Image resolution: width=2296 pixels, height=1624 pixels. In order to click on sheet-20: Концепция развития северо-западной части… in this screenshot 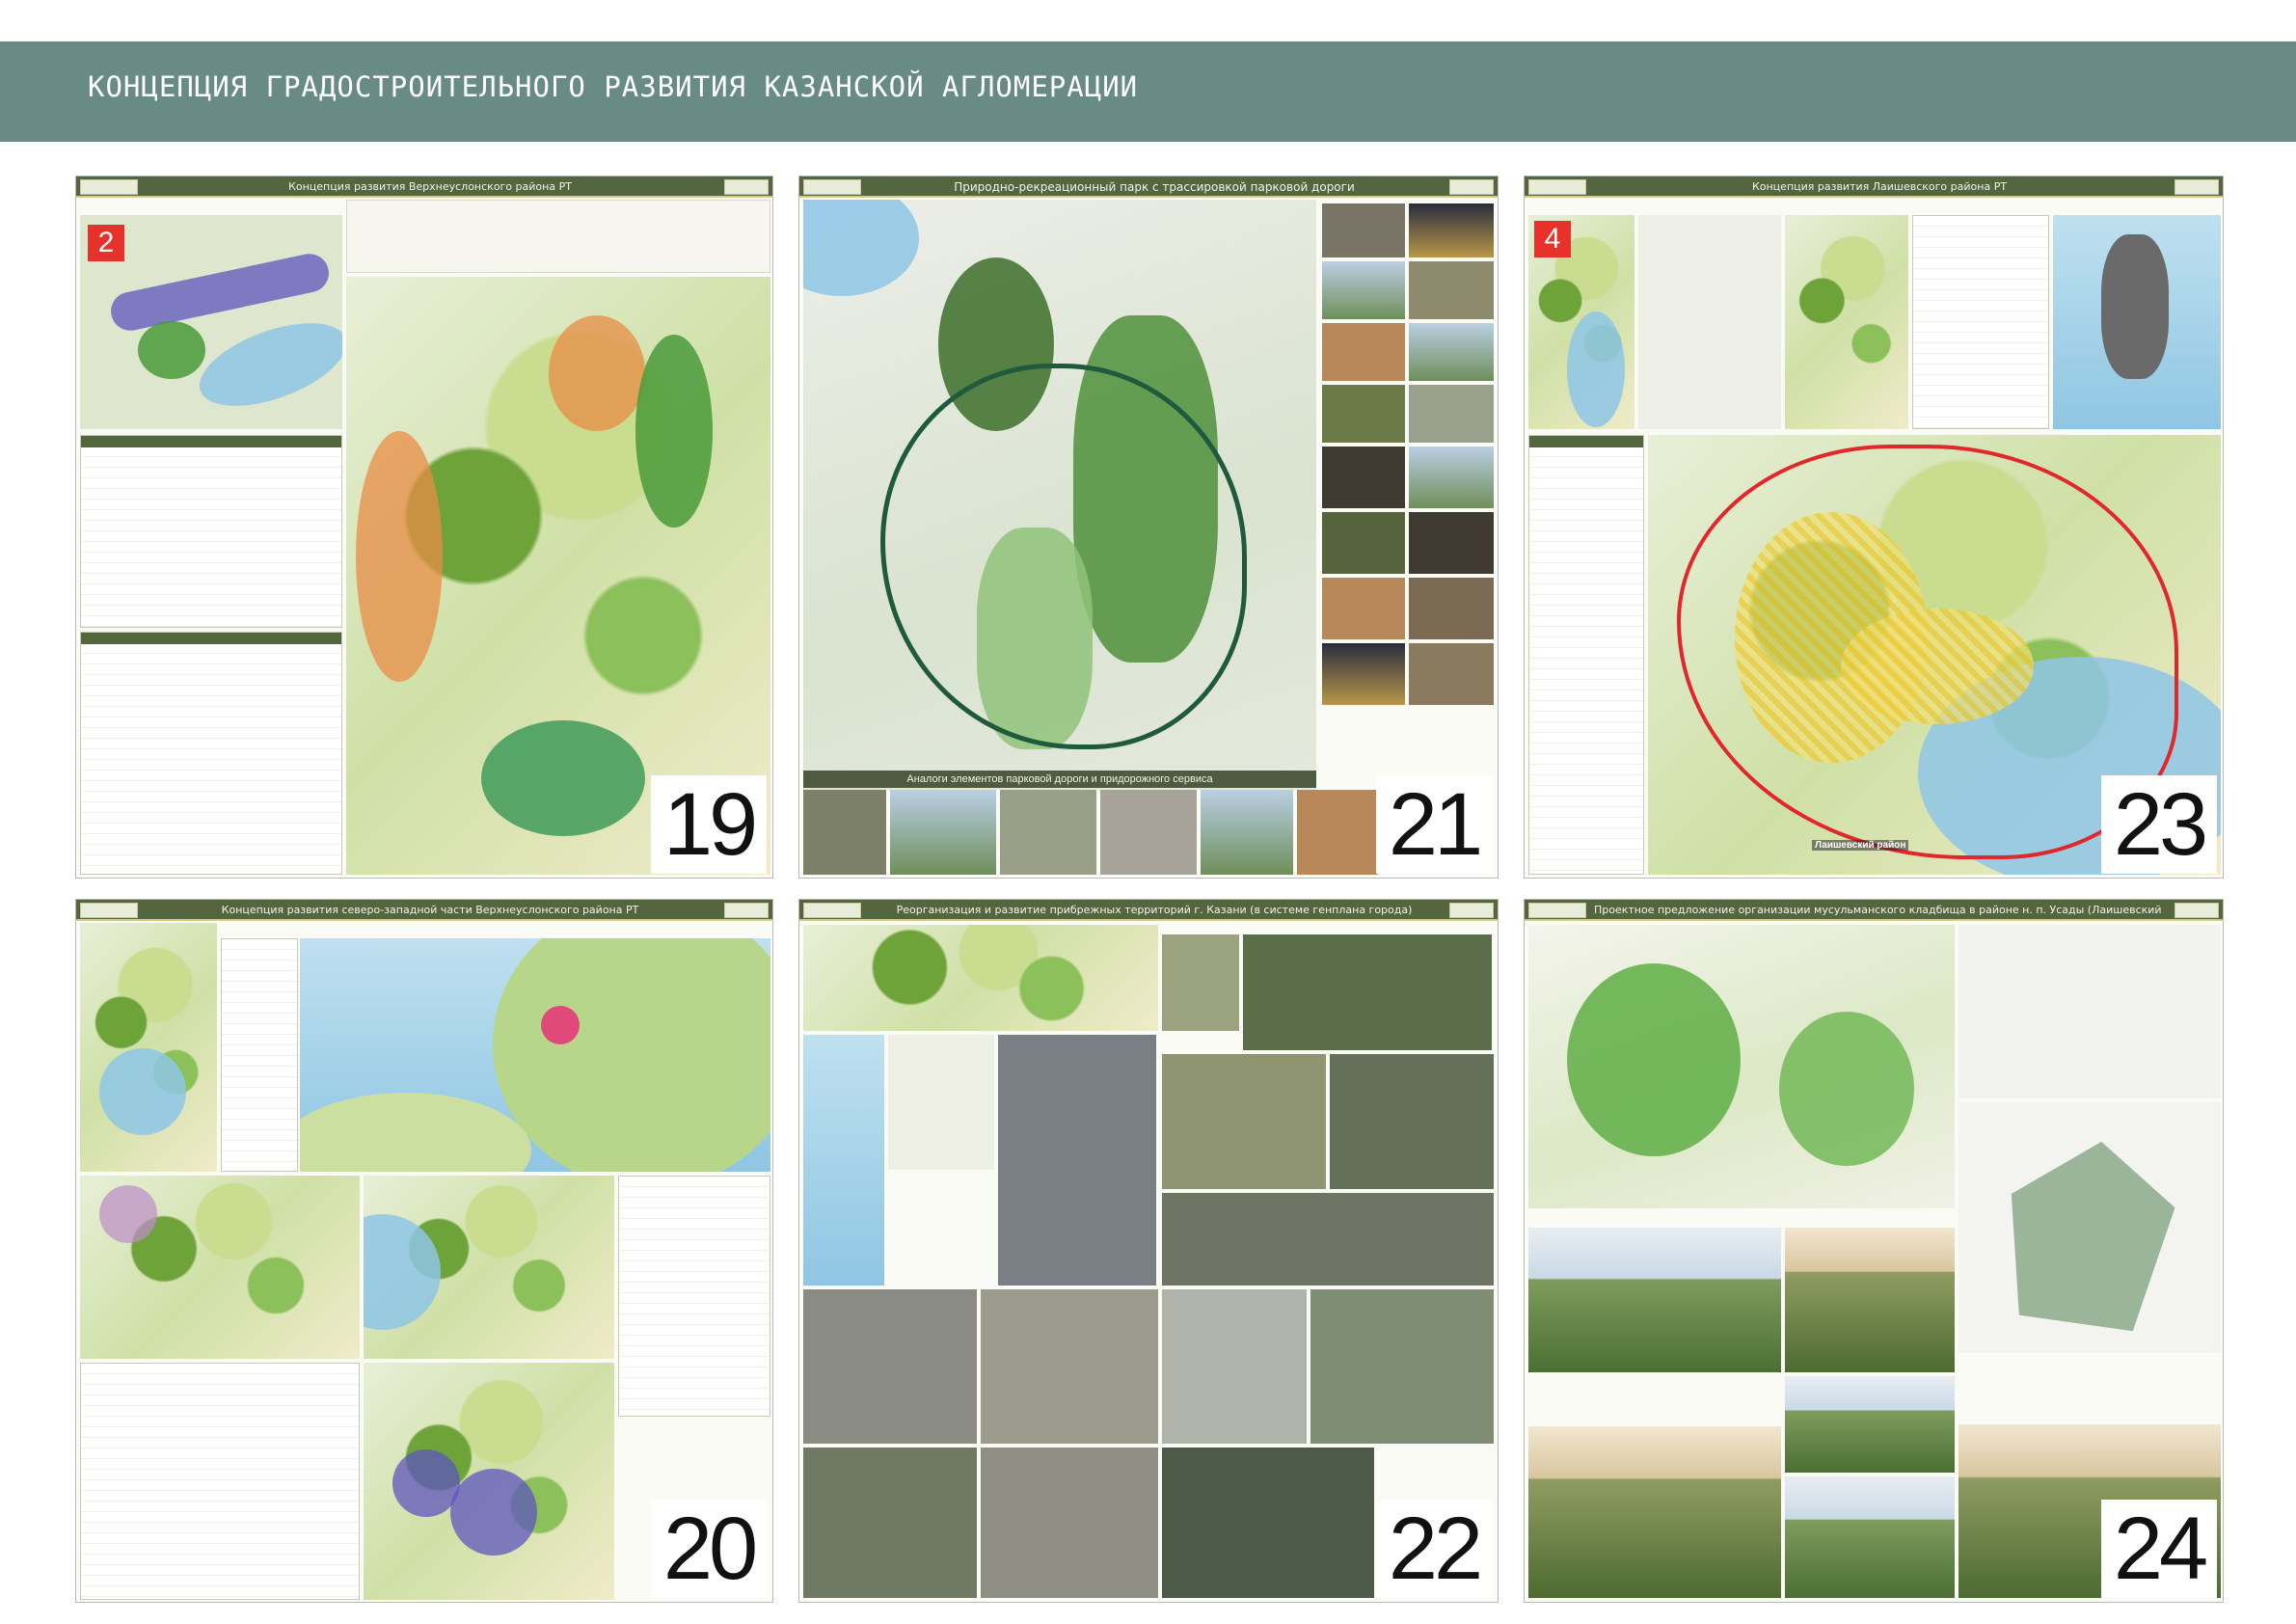, I will do `click(424, 1251)`.